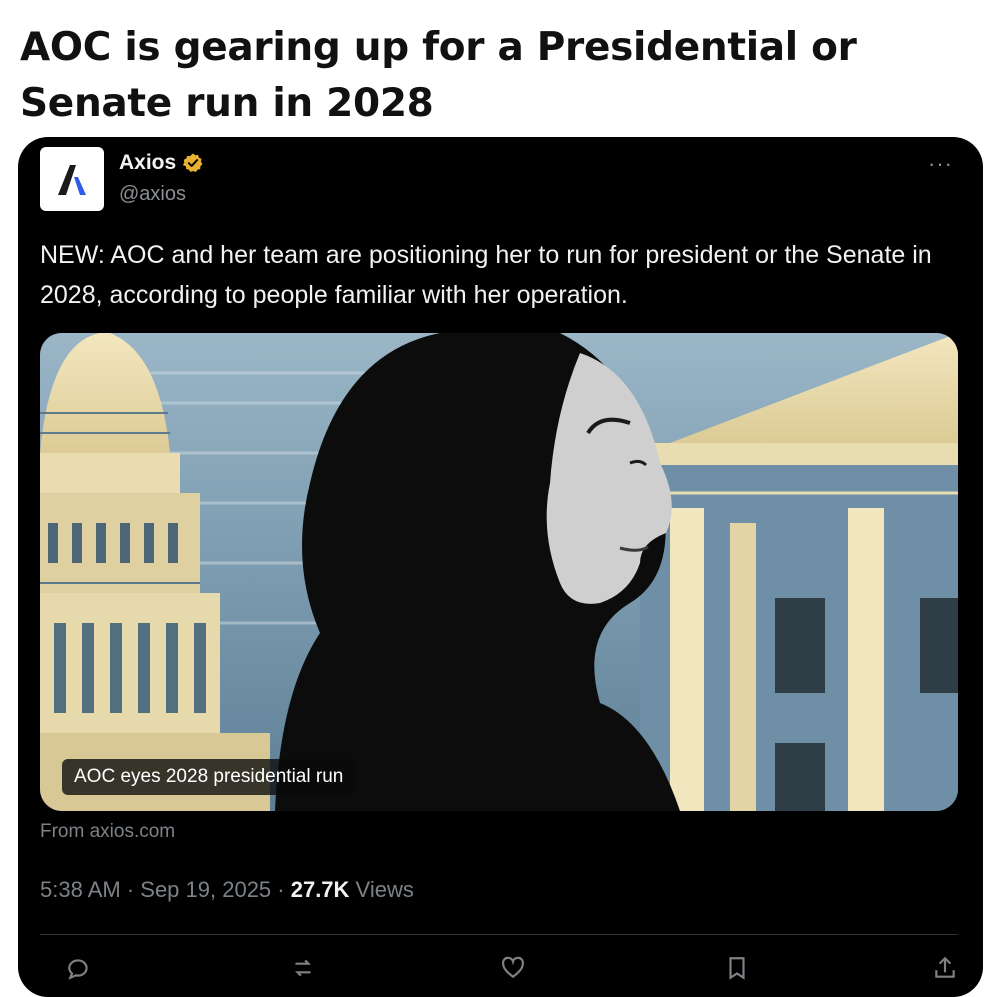 This screenshot has width=1000, height=997. Describe the element at coordinates (152, 194) in the screenshot. I see `author-handle: @axios` at that location.